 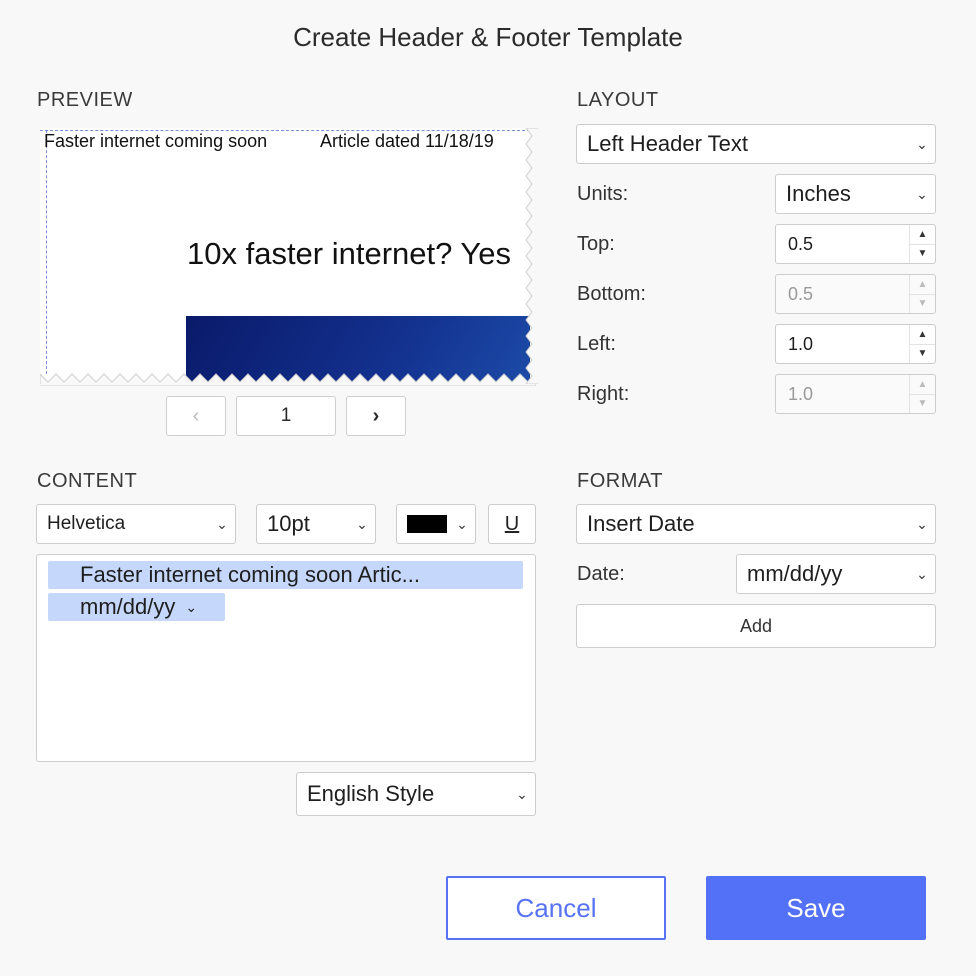 What do you see at coordinates (855, 294) in the screenshot?
I see `bottom-stepper: 0.5 ▲ ▼` at bounding box center [855, 294].